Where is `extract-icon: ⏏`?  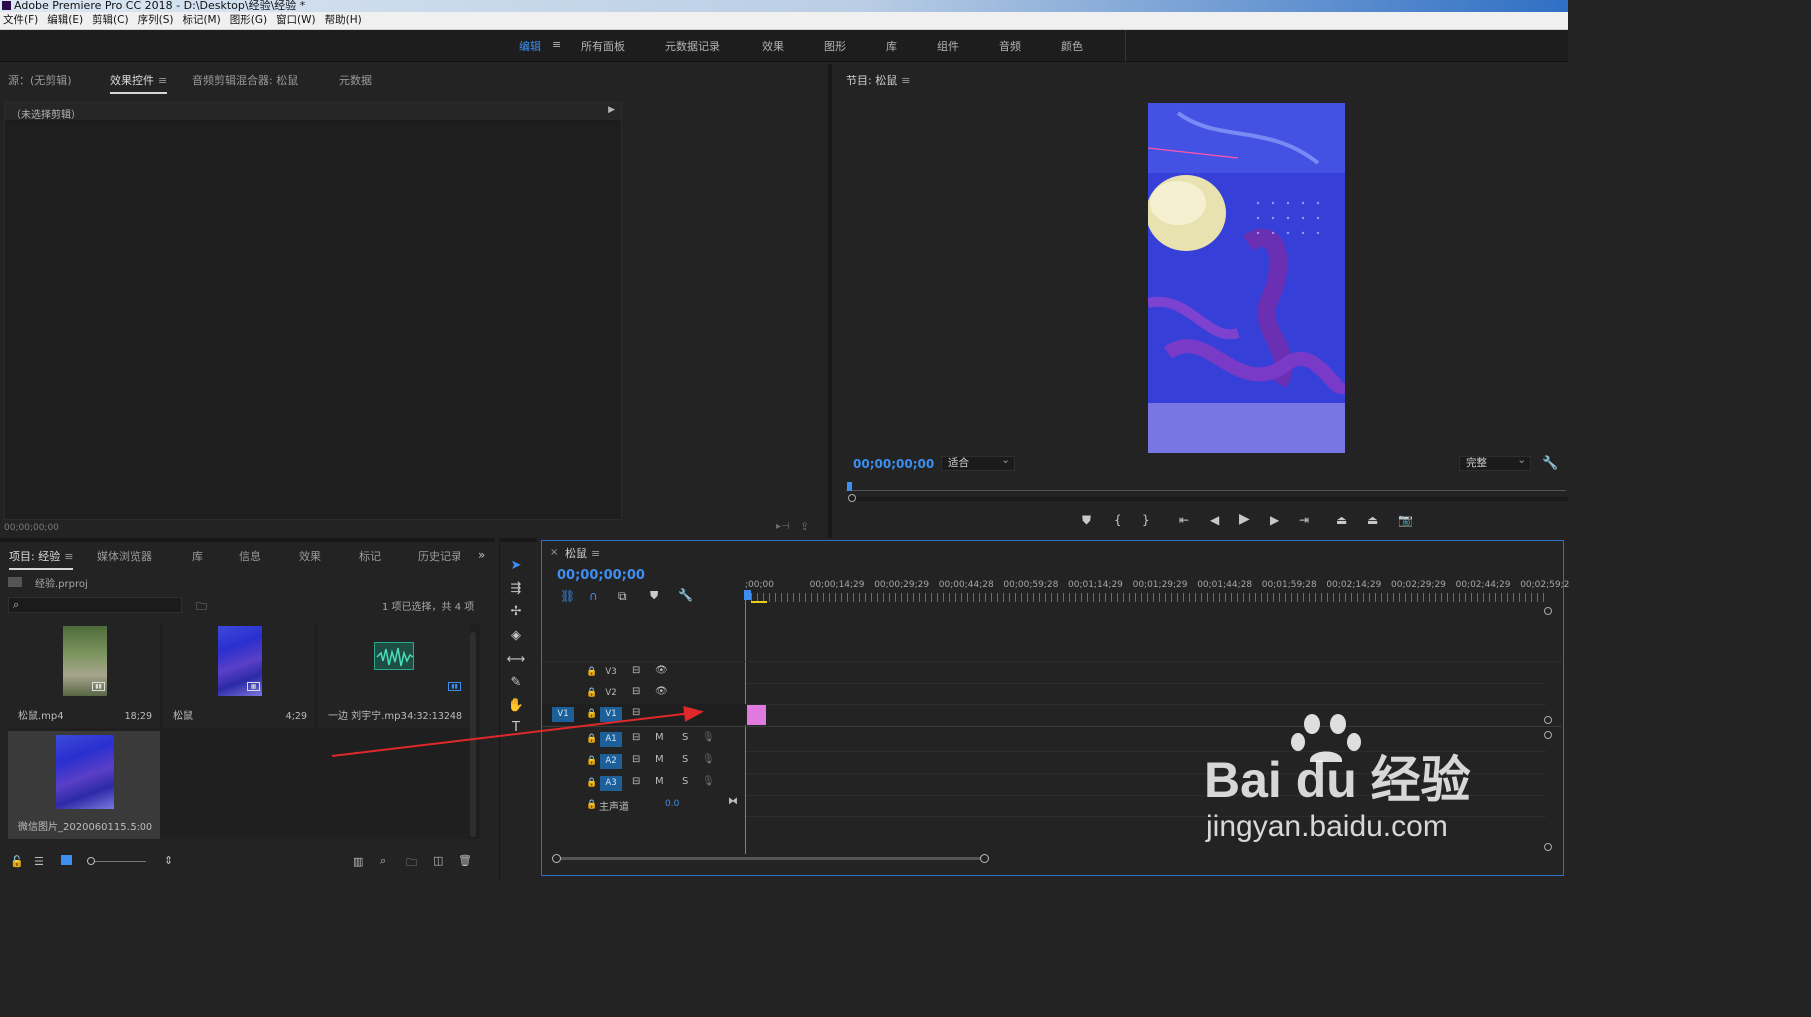 extract-icon: ⏏ is located at coordinates (1372, 520).